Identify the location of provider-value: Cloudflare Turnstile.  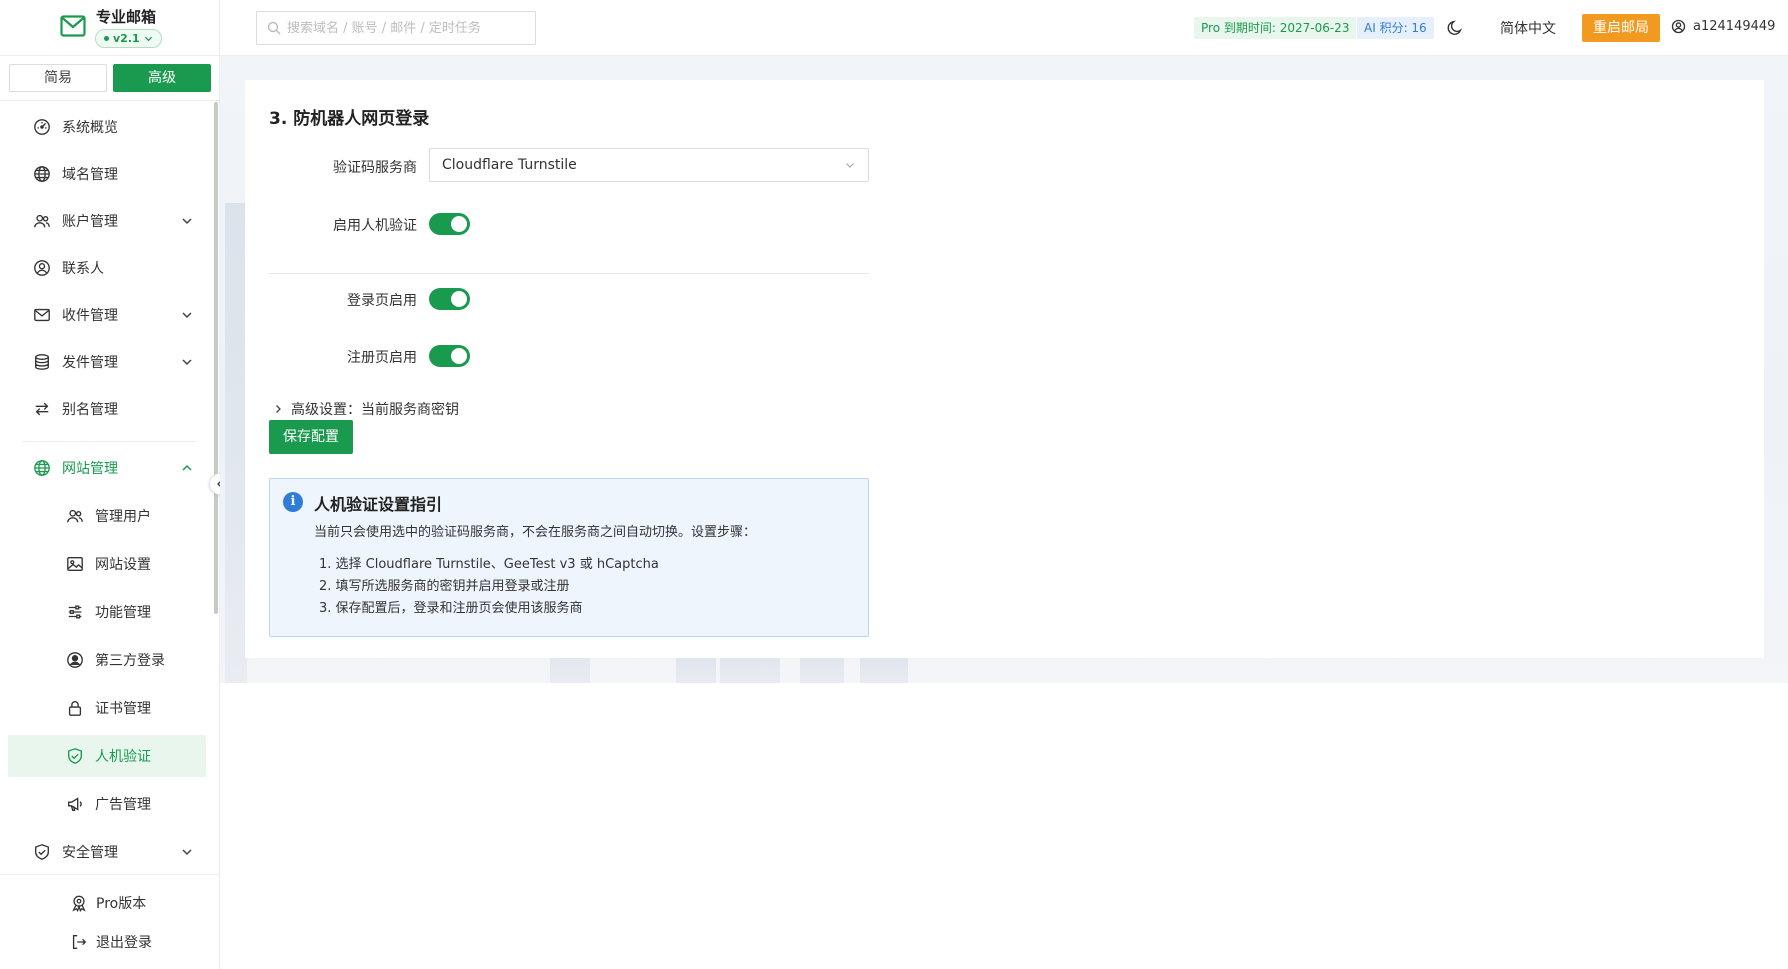
(509, 165).